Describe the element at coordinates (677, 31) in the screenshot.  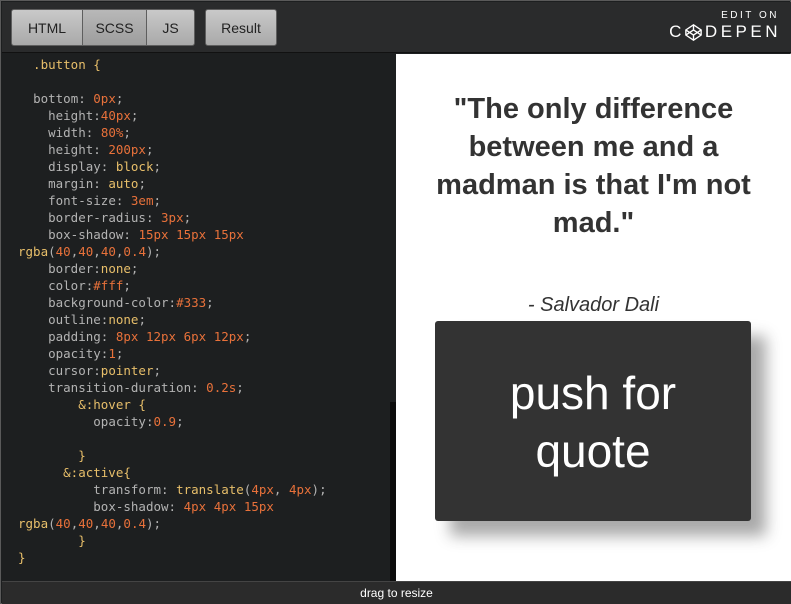
I see `brand-start: C` at that location.